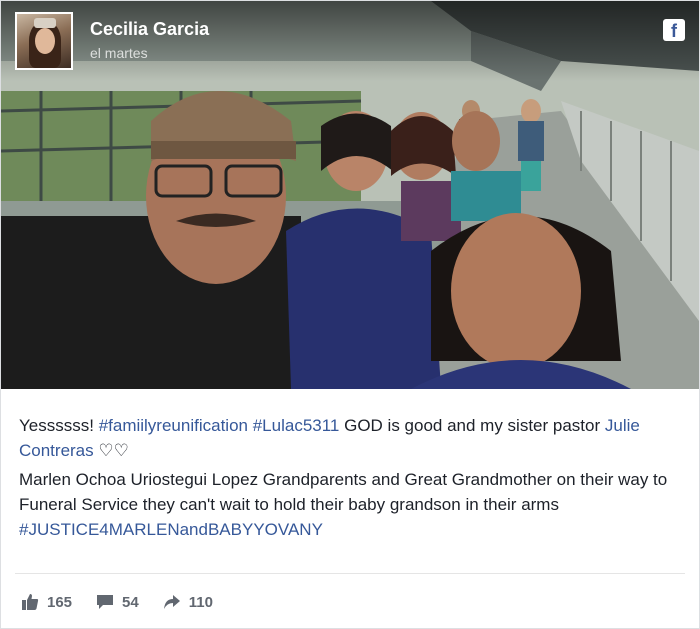 This screenshot has height=629, width=700. Describe the element at coordinates (149, 29) in the screenshot. I see `author-name: Cecilia Garcia` at that location.